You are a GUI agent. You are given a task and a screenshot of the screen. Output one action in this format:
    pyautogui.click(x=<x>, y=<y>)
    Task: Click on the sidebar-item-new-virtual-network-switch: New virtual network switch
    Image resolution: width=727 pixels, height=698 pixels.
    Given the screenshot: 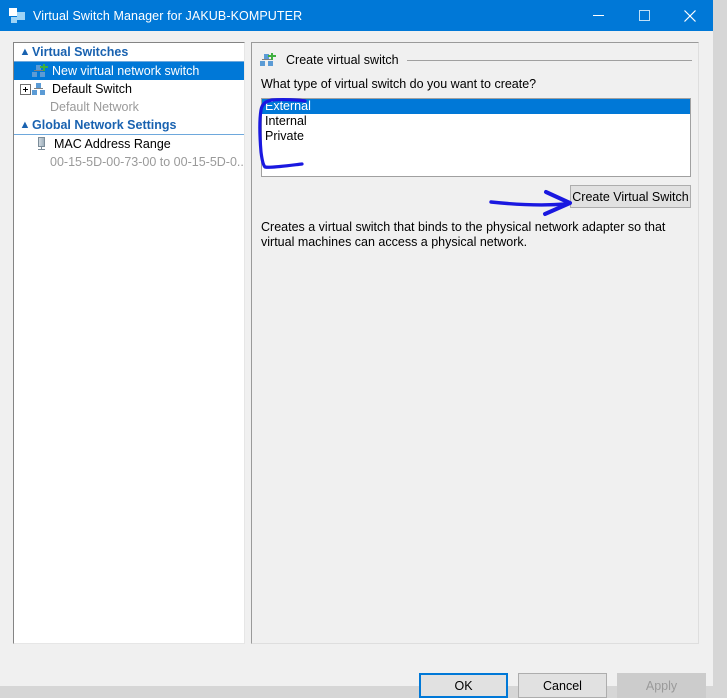 What is the action you would take?
    pyautogui.click(x=129, y=71)
    